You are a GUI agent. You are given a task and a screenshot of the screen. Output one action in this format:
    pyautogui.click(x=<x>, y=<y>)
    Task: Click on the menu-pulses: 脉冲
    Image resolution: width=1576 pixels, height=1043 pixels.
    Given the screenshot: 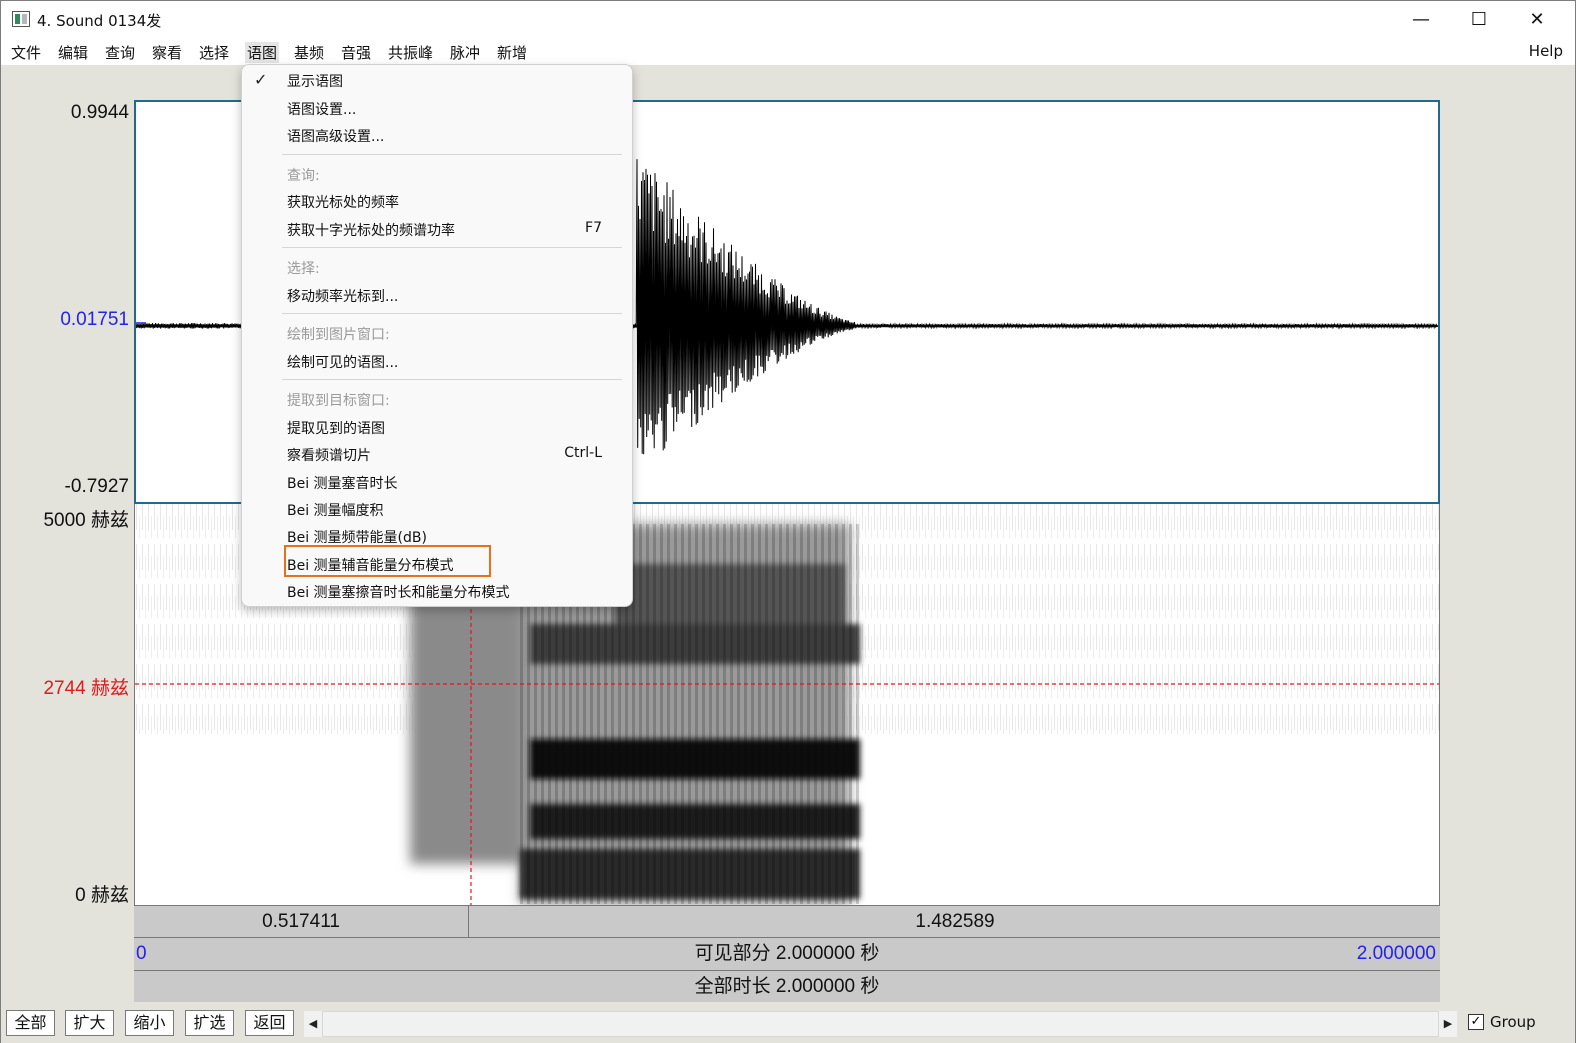 What is the action you would take?
    pyautogui.click(x=465, y=52)
    